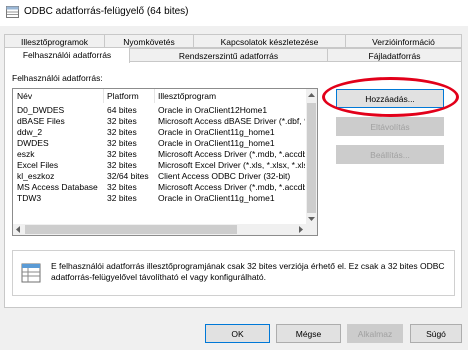 This screenshot has height=350, width=468. I want to click on vertical-scroll-thumb, so click(311, 158).